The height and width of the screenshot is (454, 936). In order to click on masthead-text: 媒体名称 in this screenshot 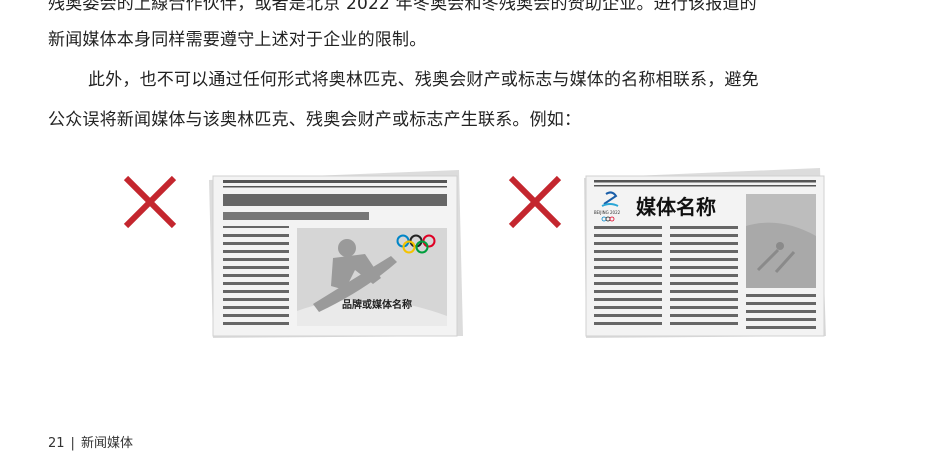, I will do `click(676, 207)`.